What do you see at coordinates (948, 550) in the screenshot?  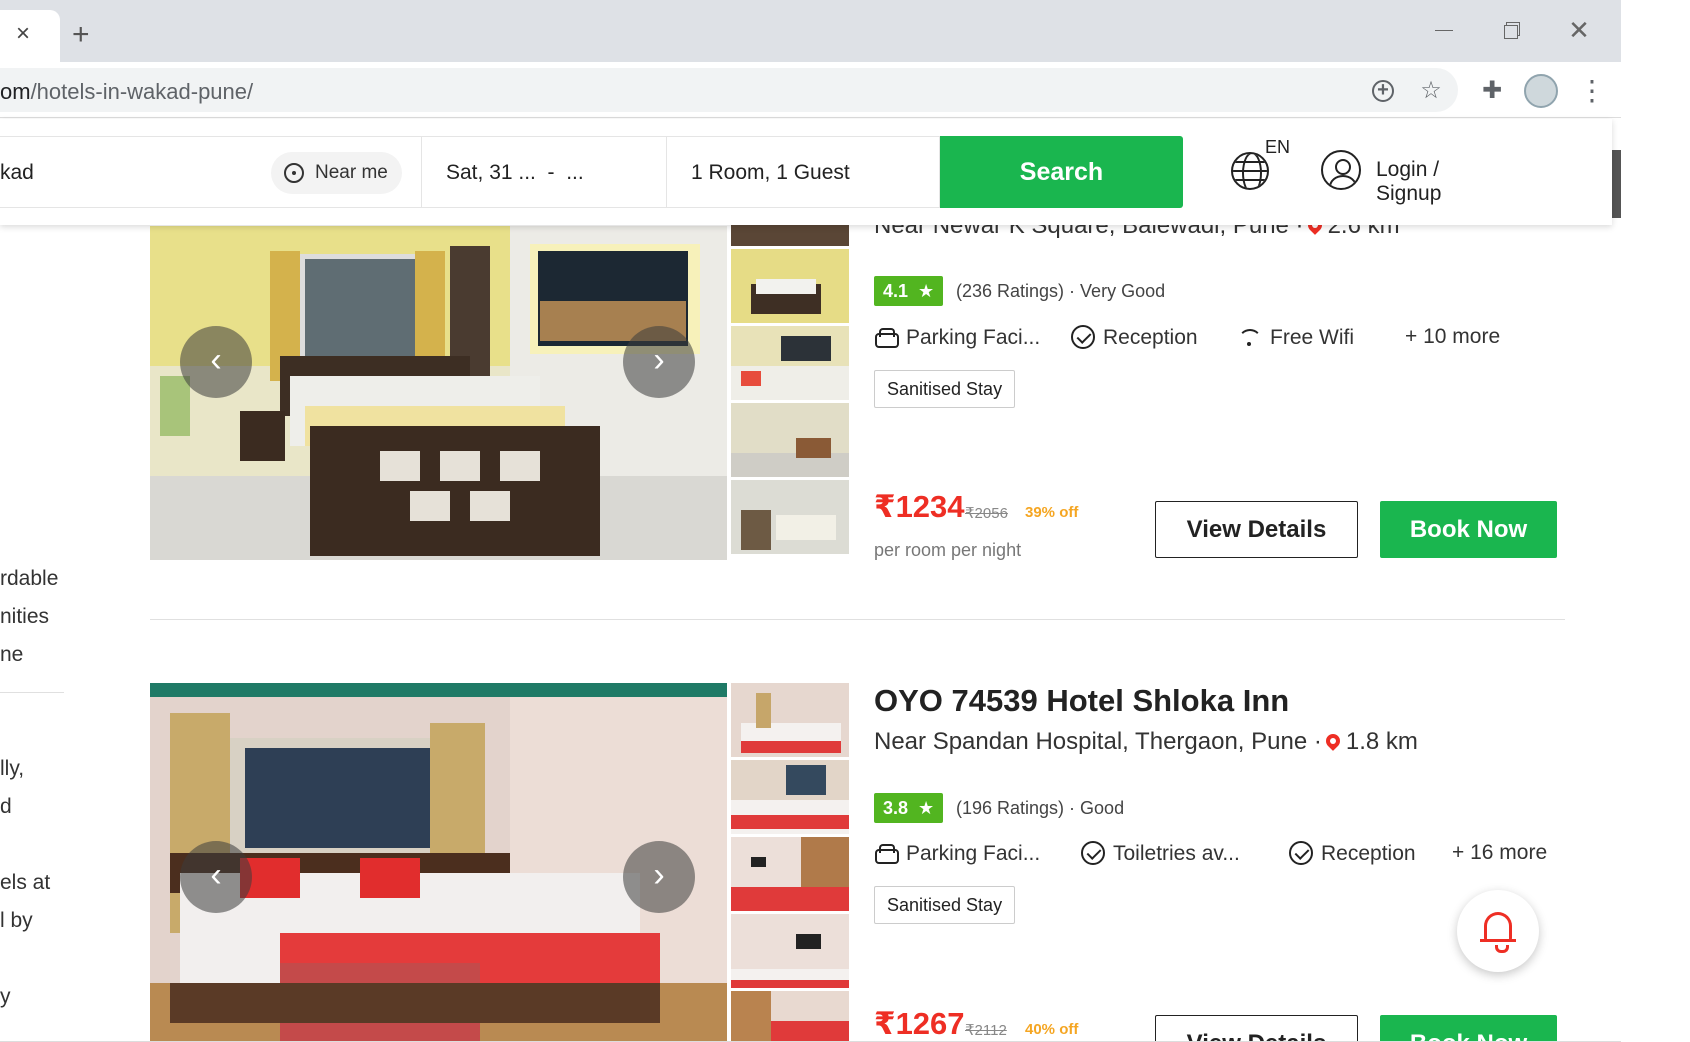 I see `price-unit: per room per night` at bounding box center [948, 550].